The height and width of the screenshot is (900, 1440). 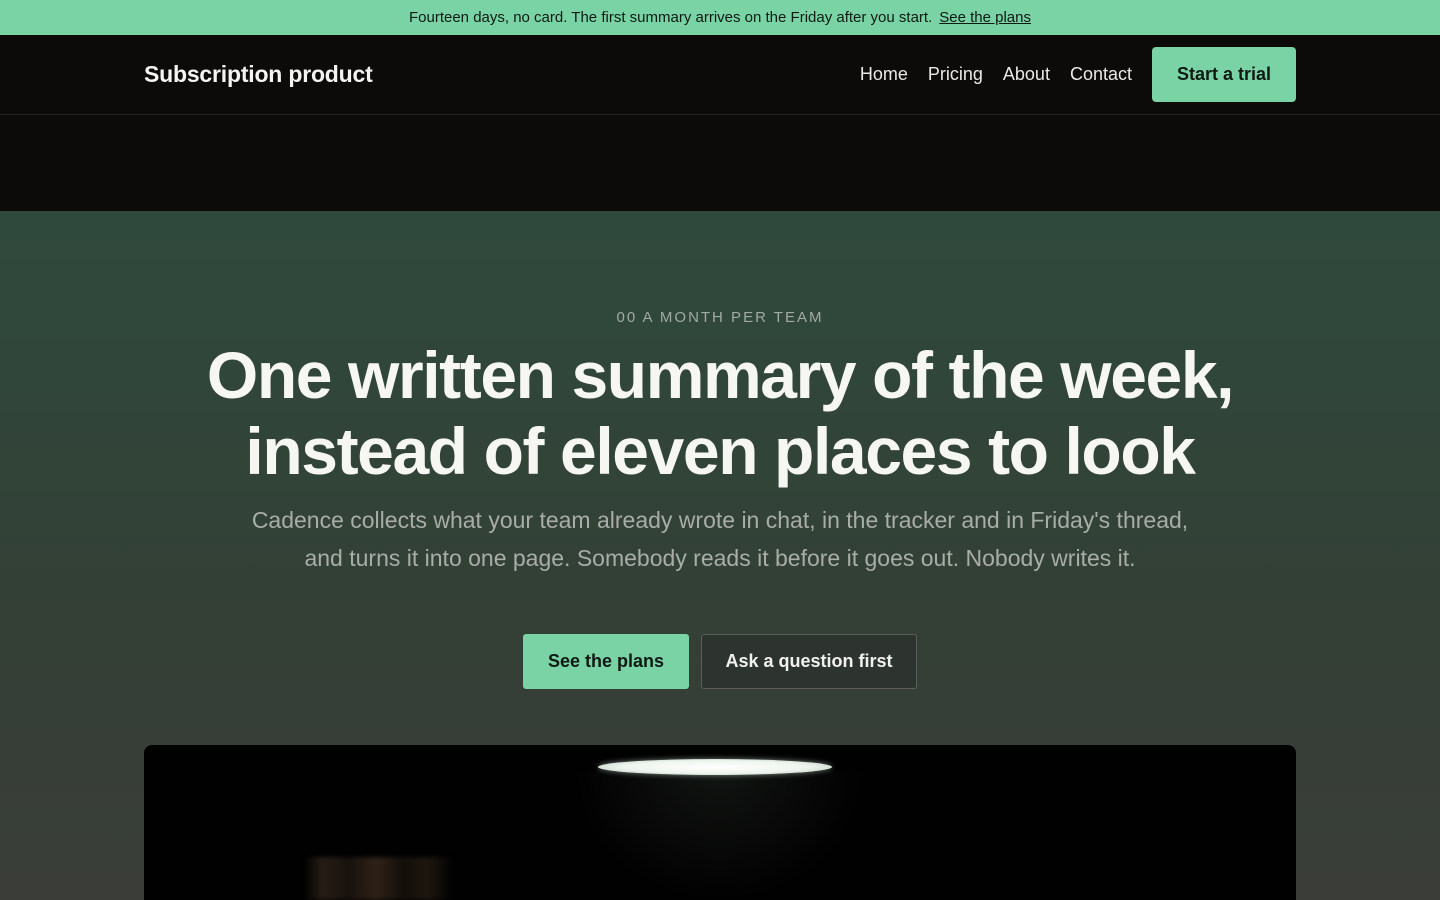 I want to click on bookshelf-shadow, so click(x=379, y=878).